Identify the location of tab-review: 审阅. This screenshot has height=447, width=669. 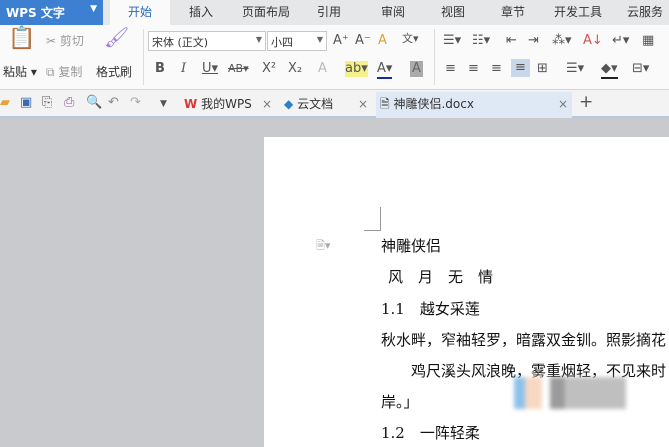
(393, 12).